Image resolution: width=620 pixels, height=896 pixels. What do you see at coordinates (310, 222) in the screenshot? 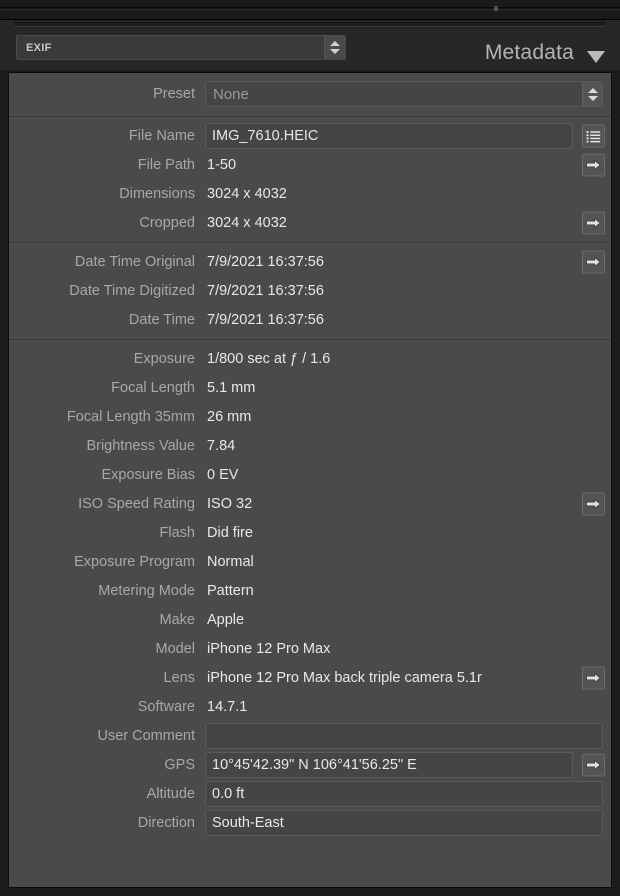
I see `metadata-row: Cropped 3024 x 4032` at bounding box center [310, 222].